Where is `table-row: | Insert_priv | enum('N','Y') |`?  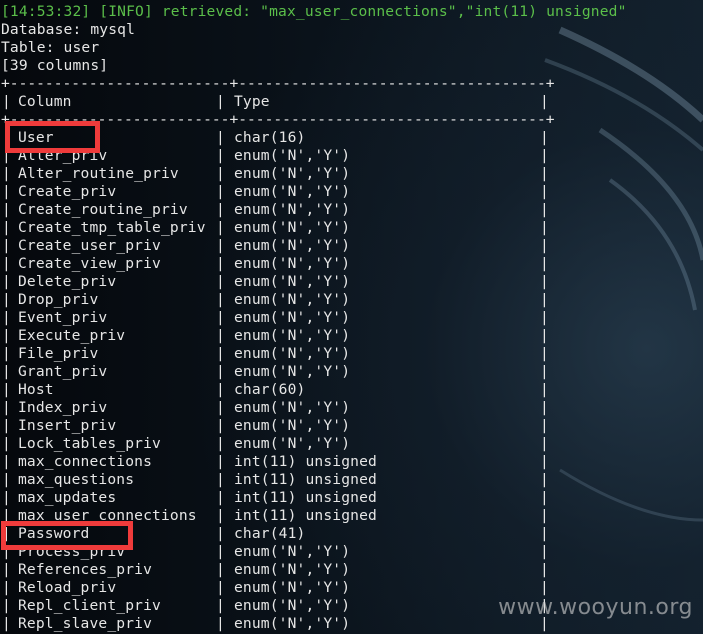 table-row: | Insert_priv | enum('N','Y') | is located at coordinates (281, 426).